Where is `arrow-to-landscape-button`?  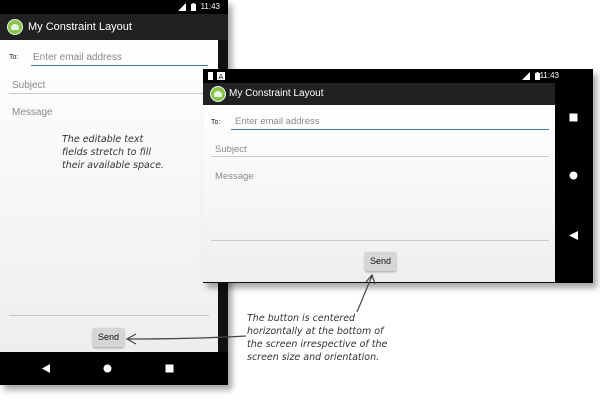
arrow-to-landscape-button is located at coordinates (364, 294).